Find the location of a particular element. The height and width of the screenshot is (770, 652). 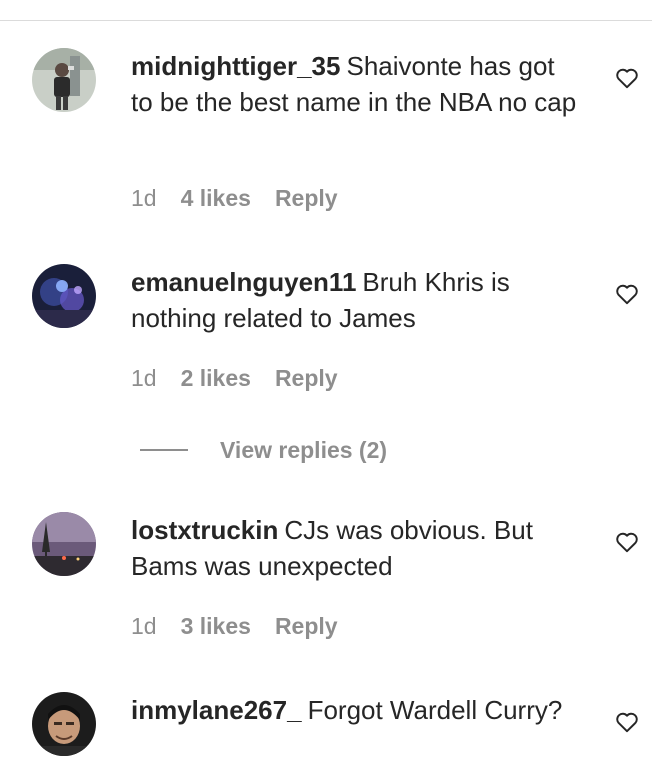

comment-body: Forgot Wardell Curry? is located at coordinates (435, 710).